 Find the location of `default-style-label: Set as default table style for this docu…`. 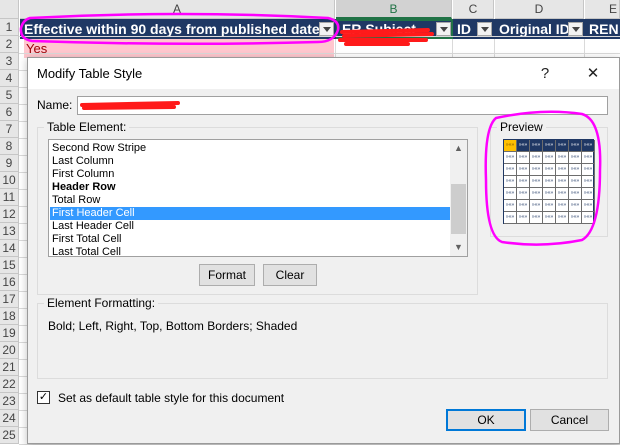

default-style-label: Set as default table style for this docu… is located at coordinates (171, 398).